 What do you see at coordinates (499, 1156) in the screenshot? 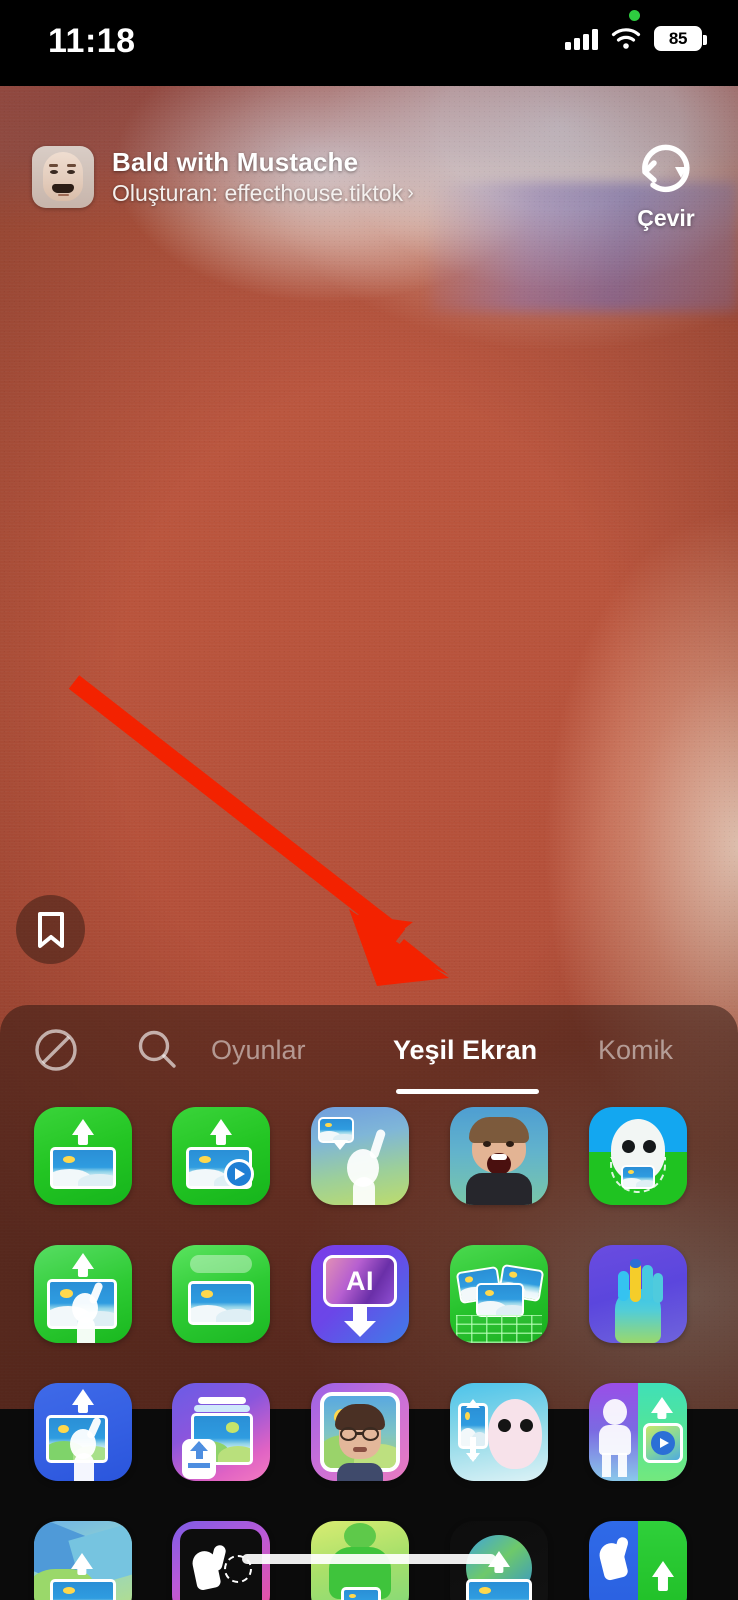
I see `effect-green-screen-face-photo` at bounding box center [499, 1156].